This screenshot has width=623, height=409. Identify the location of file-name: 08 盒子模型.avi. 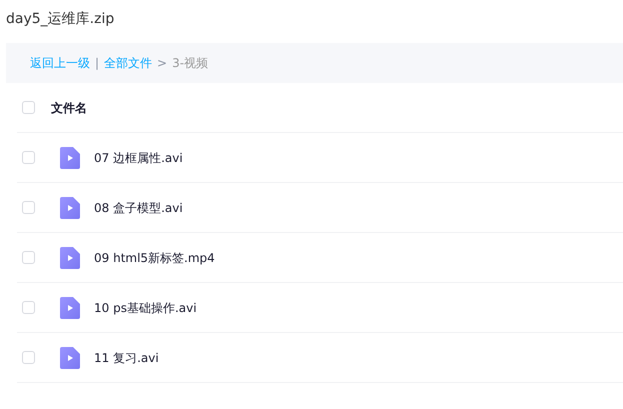
(138, 207).